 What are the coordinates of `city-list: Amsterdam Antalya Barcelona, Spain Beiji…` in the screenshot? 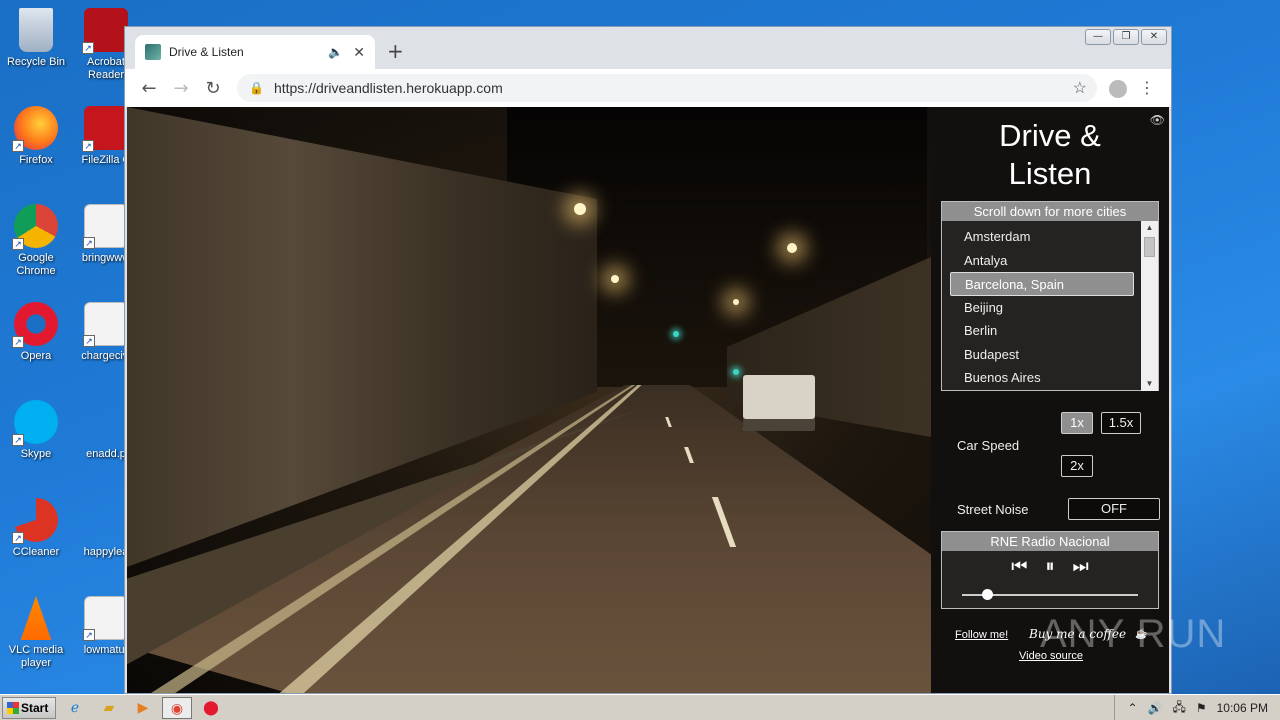 It's located at (1042, 306).